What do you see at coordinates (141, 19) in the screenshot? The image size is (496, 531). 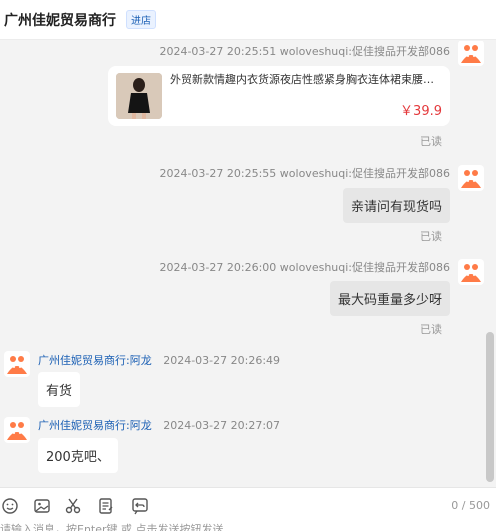 I see `enter-shop-button: 进店` at bounding box center [141, 19].